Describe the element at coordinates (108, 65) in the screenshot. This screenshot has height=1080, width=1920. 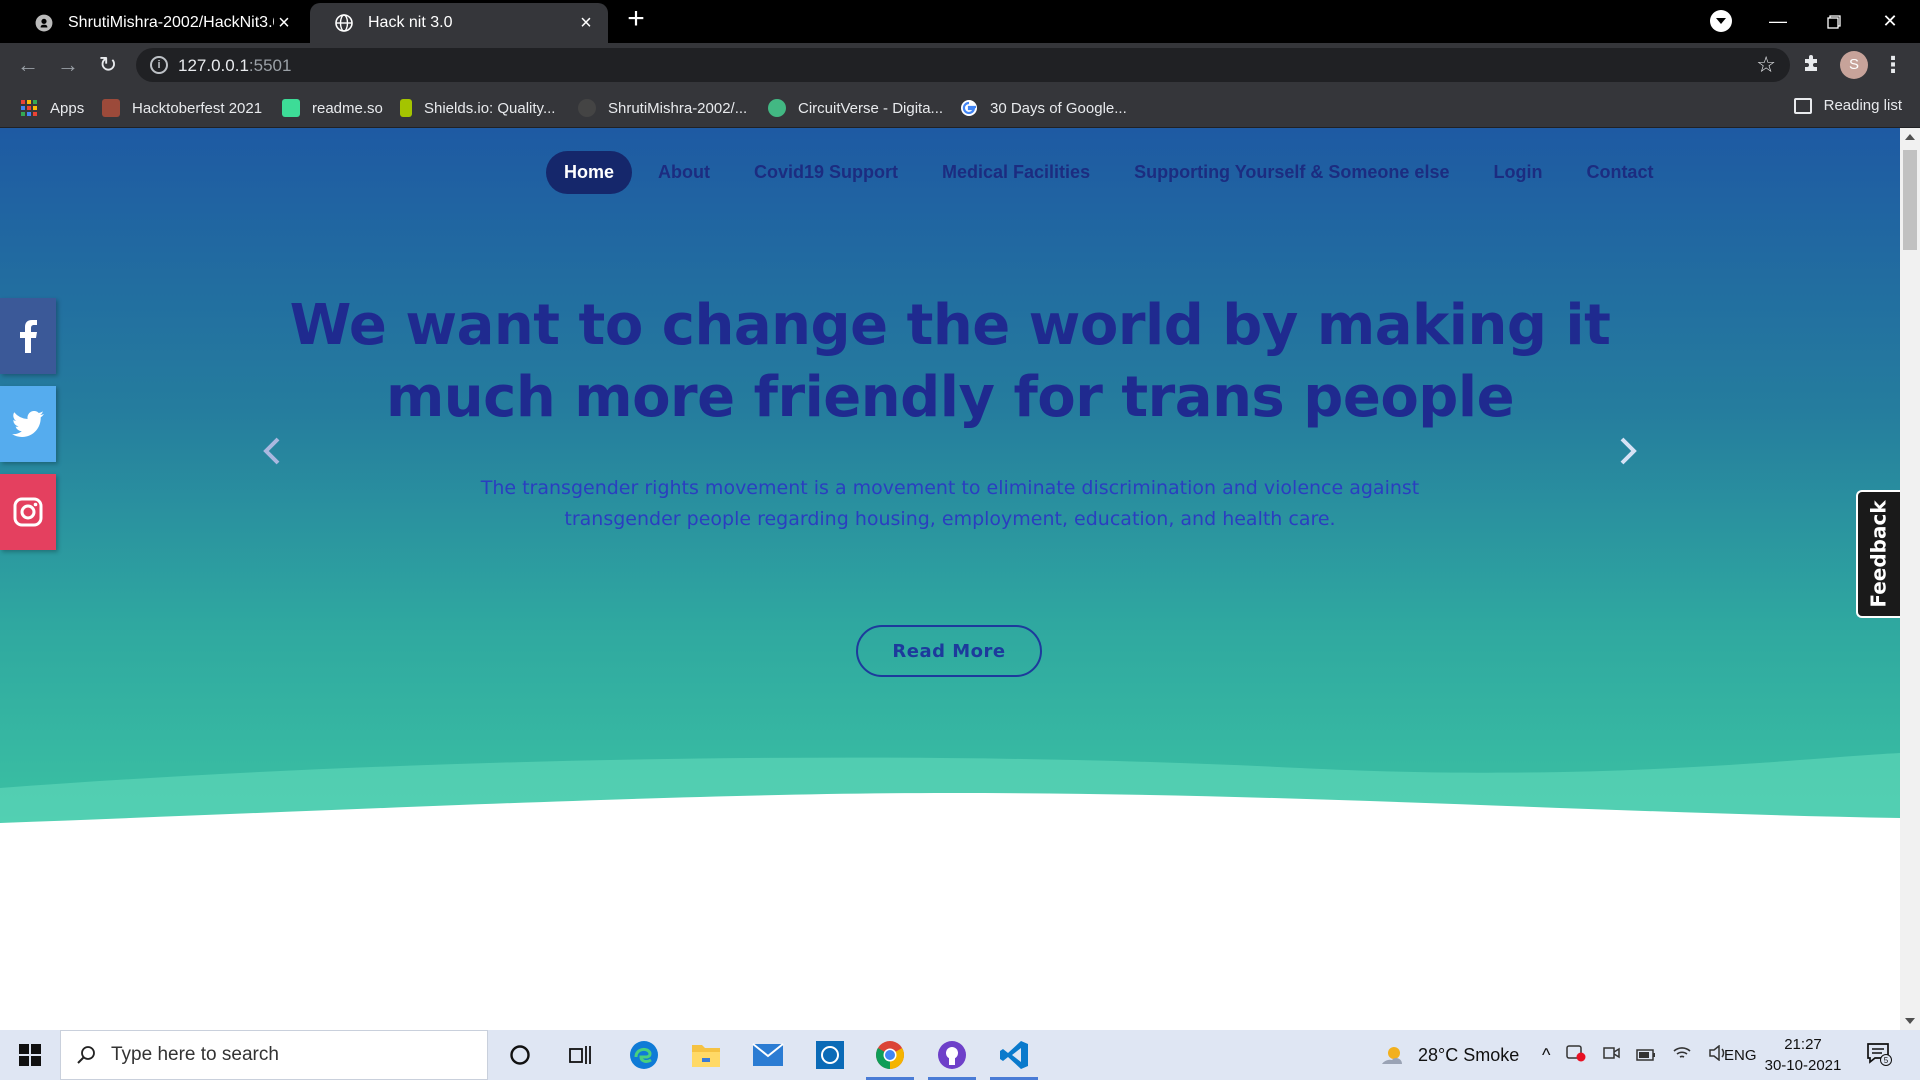
I see `reload-icon: ↻` at that location.